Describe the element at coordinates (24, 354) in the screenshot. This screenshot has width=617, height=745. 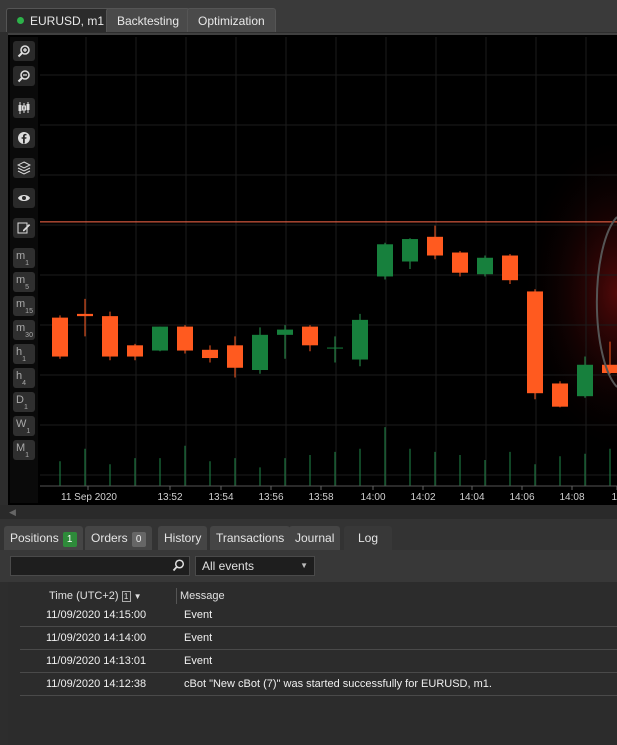
I see `timeframe-h1: h1` at that location.